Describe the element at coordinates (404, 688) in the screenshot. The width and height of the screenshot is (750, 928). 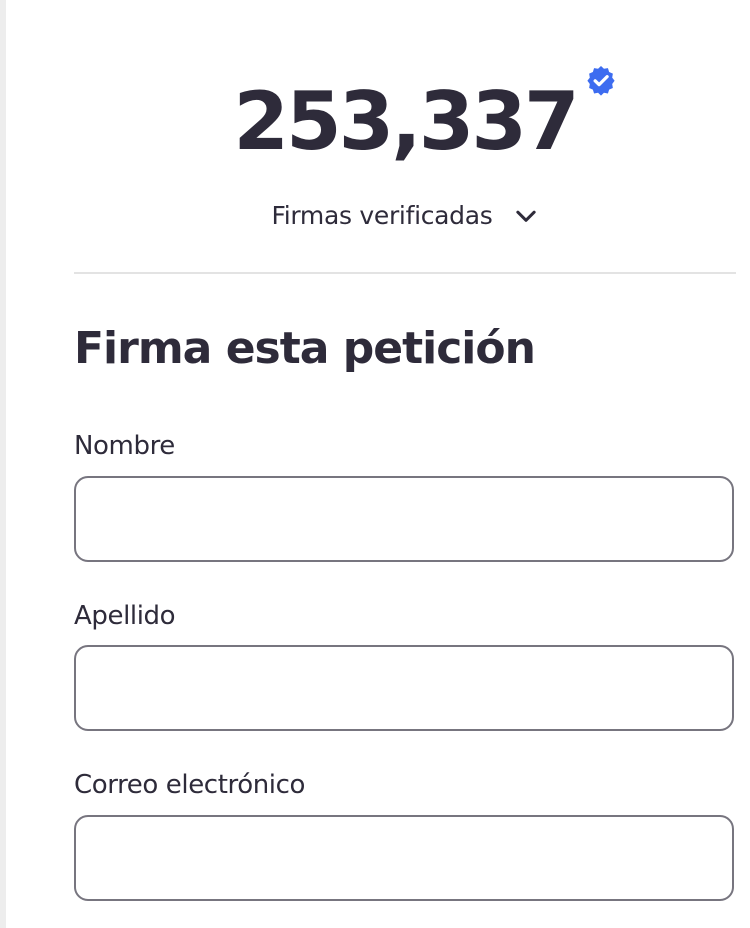
I see `last-name-input` at that location.